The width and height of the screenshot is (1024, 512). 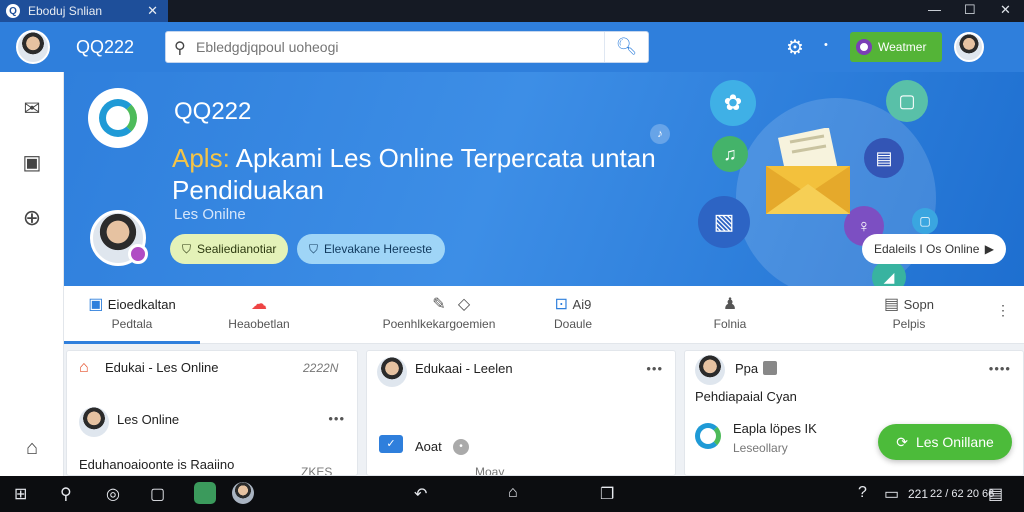 I want to click on card-1-meta: 2222N, so click(x=321, y=368).